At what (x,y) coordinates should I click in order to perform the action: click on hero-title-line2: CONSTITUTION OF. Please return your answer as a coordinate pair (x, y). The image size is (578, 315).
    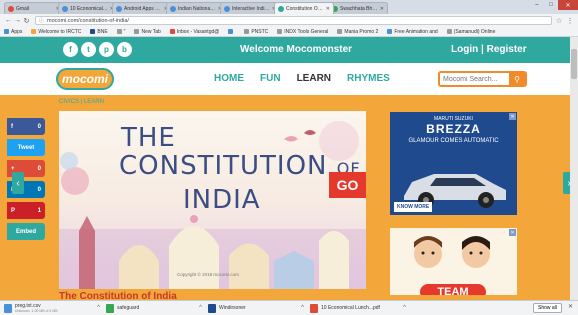
    Looking at the image, I should click on (240, 166).